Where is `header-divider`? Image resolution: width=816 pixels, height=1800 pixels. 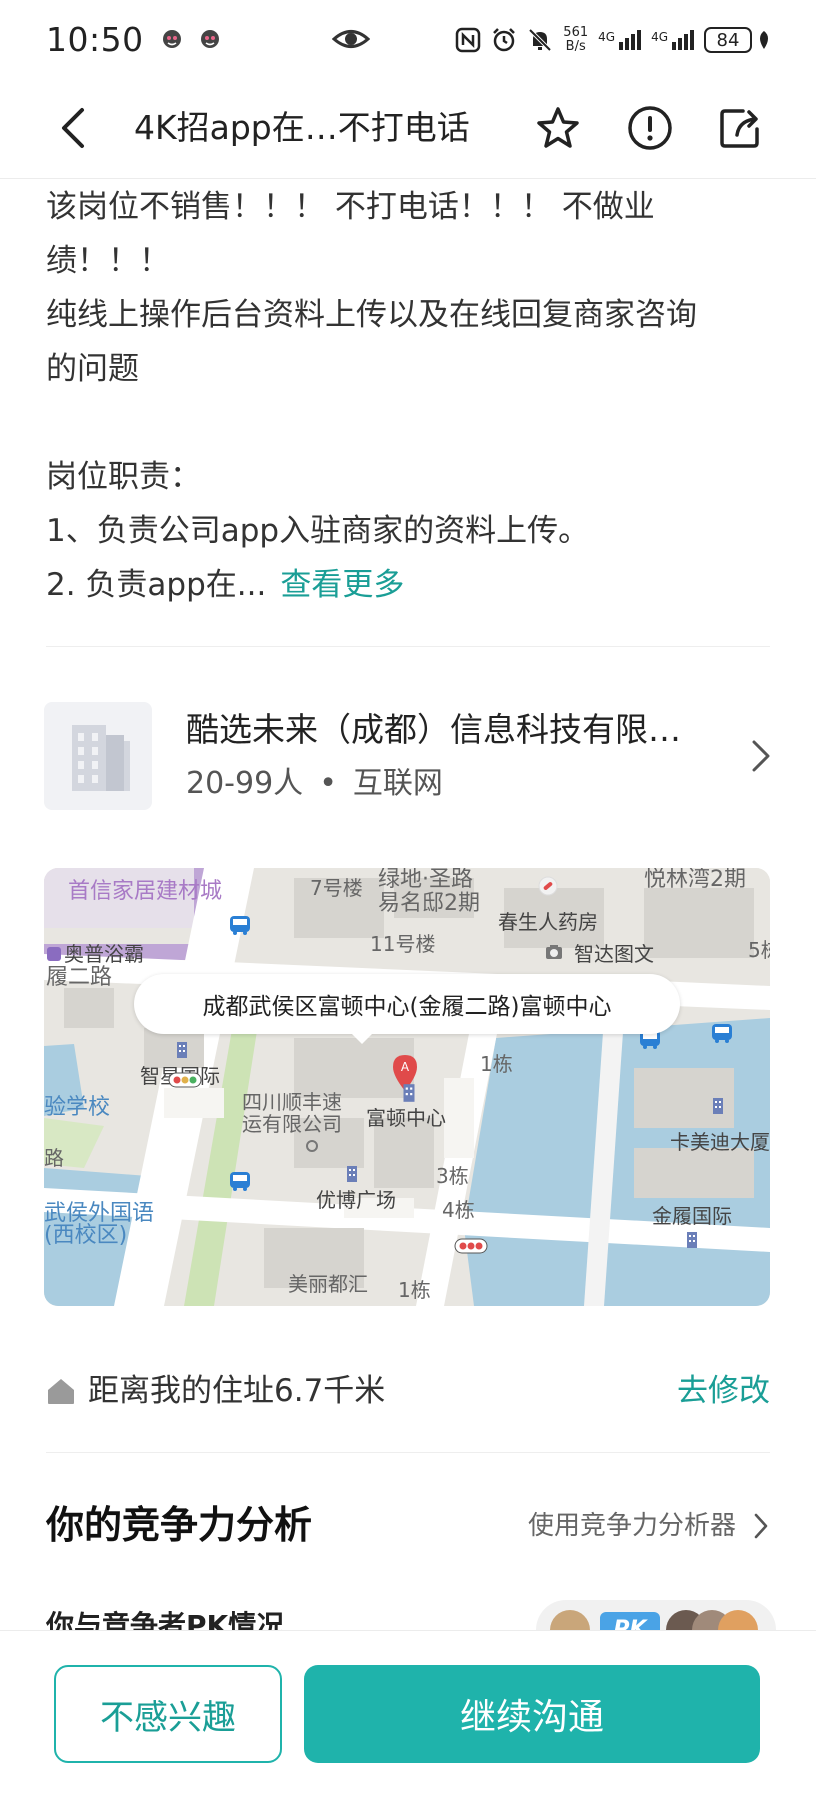 header-divider is located at coordinates (408, 178).